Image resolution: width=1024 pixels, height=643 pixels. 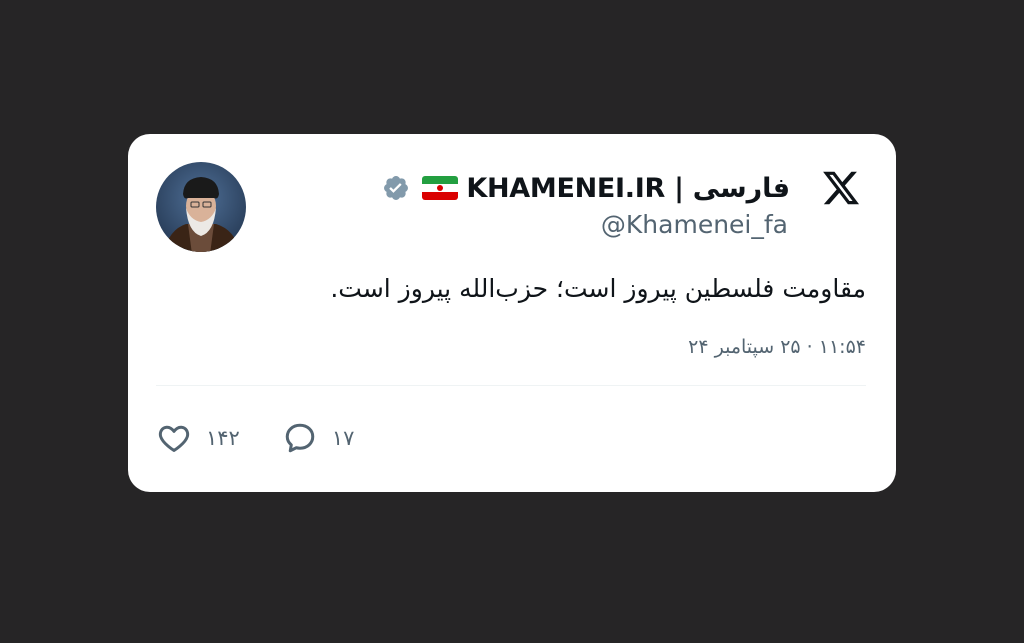 What do you see at coordinates (174, 438) in the screenshot?
I see `heart-icon` at bounding box center [174, 438].